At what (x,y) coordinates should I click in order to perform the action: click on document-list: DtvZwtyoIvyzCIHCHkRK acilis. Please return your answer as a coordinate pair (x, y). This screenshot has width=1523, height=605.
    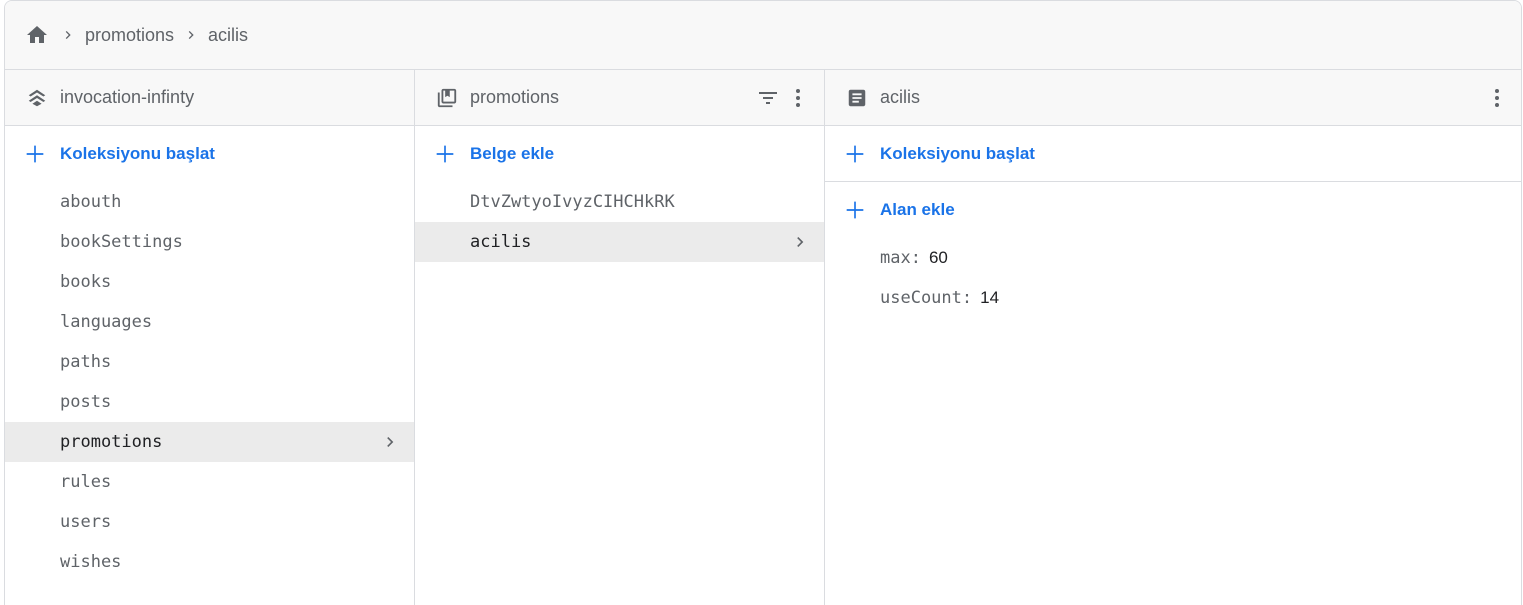
    Looking at the image, I should click on (619, 222).